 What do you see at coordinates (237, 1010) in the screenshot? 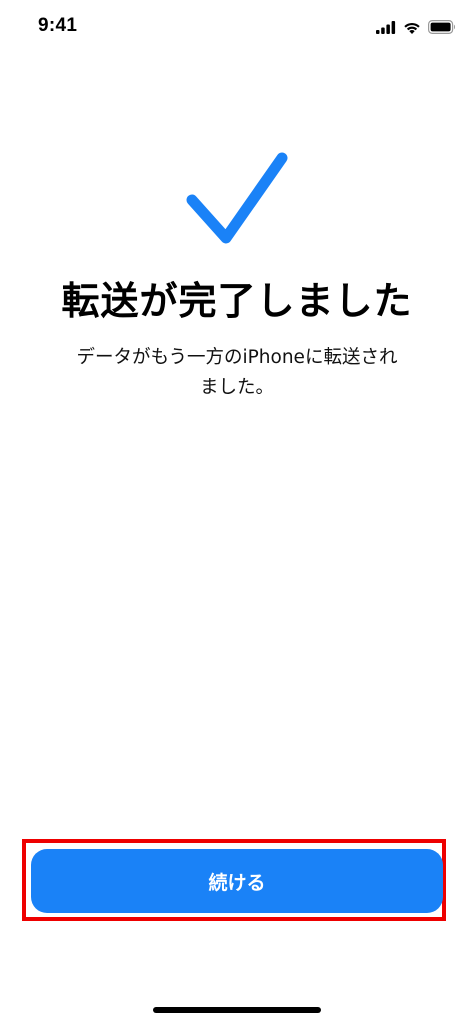
I see `home-indicator` at bounding box center [237, 1010].